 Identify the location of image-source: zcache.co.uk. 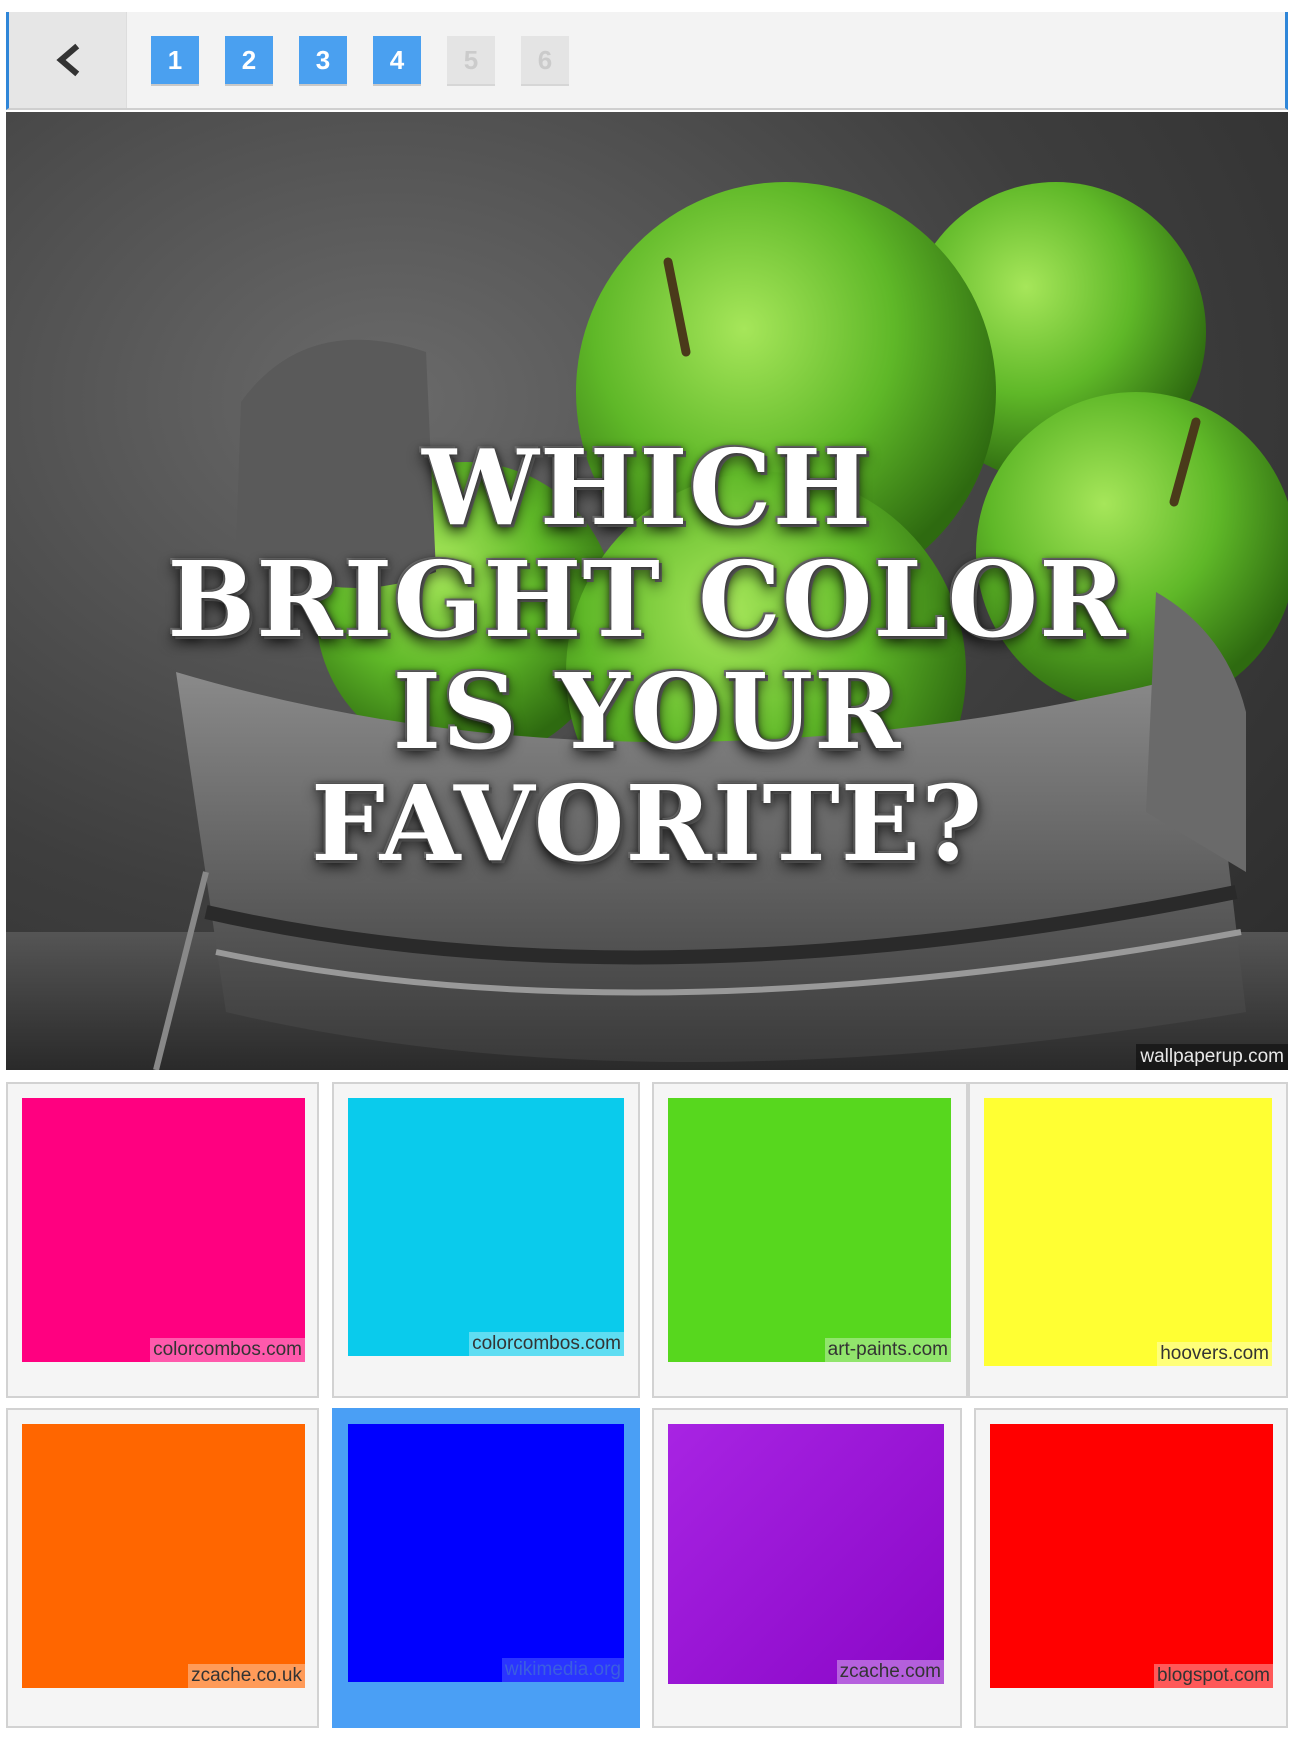
(246, 1676).